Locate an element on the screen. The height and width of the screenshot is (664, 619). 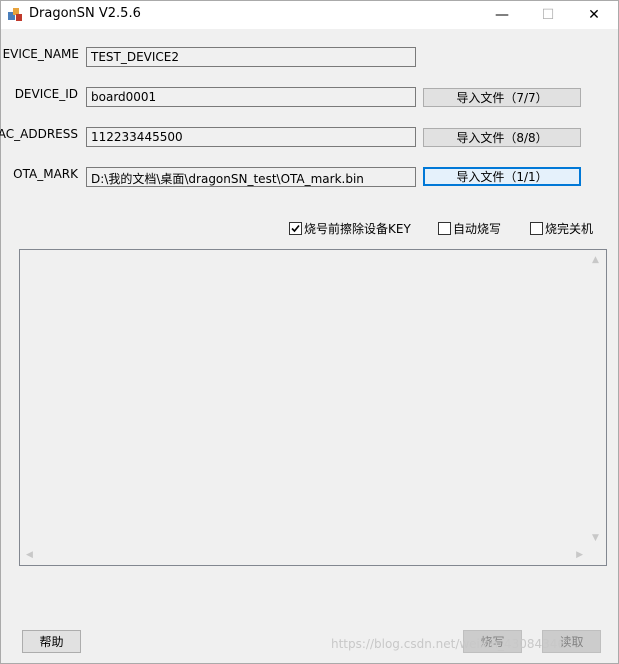
scroll-left-icon: ◀ is located at coordinates (29, 555).